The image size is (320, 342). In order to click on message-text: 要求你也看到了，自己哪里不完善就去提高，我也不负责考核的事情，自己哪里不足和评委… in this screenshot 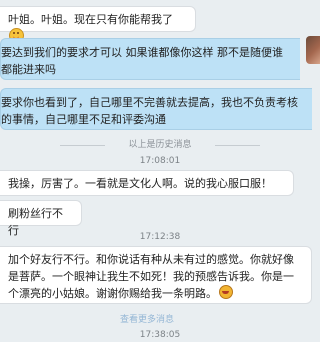, I will do `click(149, 111)`.